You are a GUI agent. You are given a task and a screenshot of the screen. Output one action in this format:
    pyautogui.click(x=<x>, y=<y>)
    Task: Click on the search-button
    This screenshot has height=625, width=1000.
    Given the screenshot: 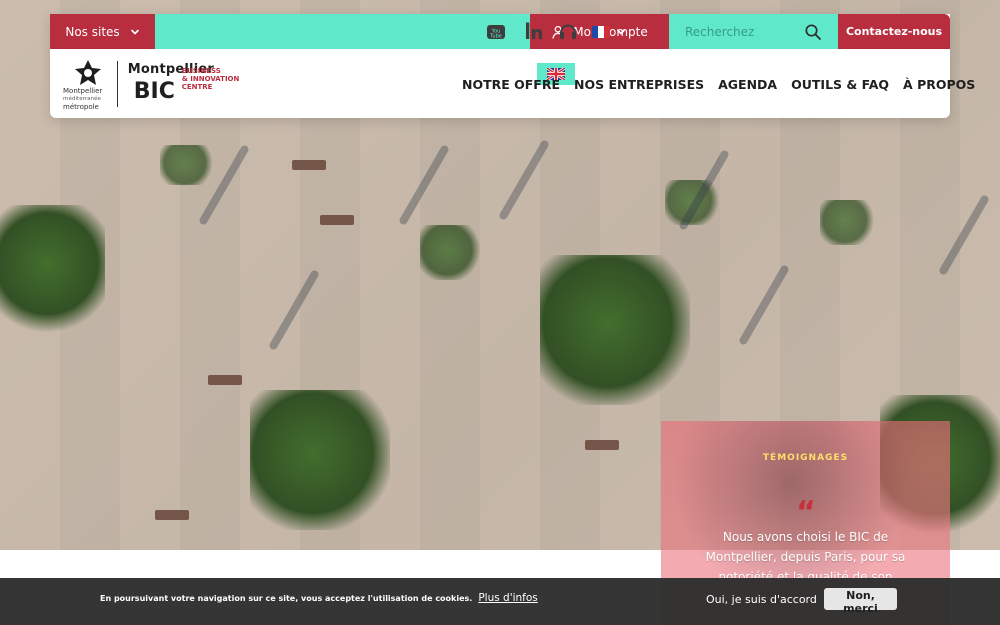 What is the action you would take?
    pyautogui.click(x=813, y=32)
    